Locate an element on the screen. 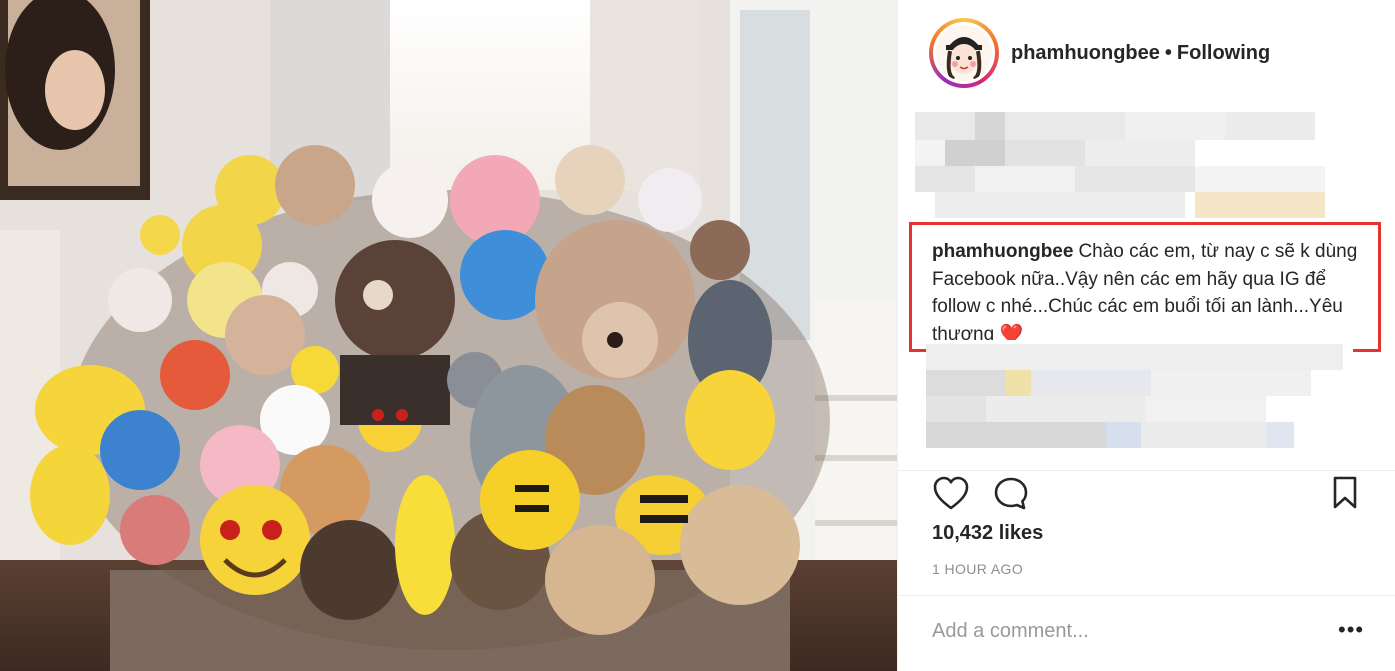 The height and width of the screenshot is (671, 1395). ellipsis-icon: ••• is located at coordinates (1351, 630).